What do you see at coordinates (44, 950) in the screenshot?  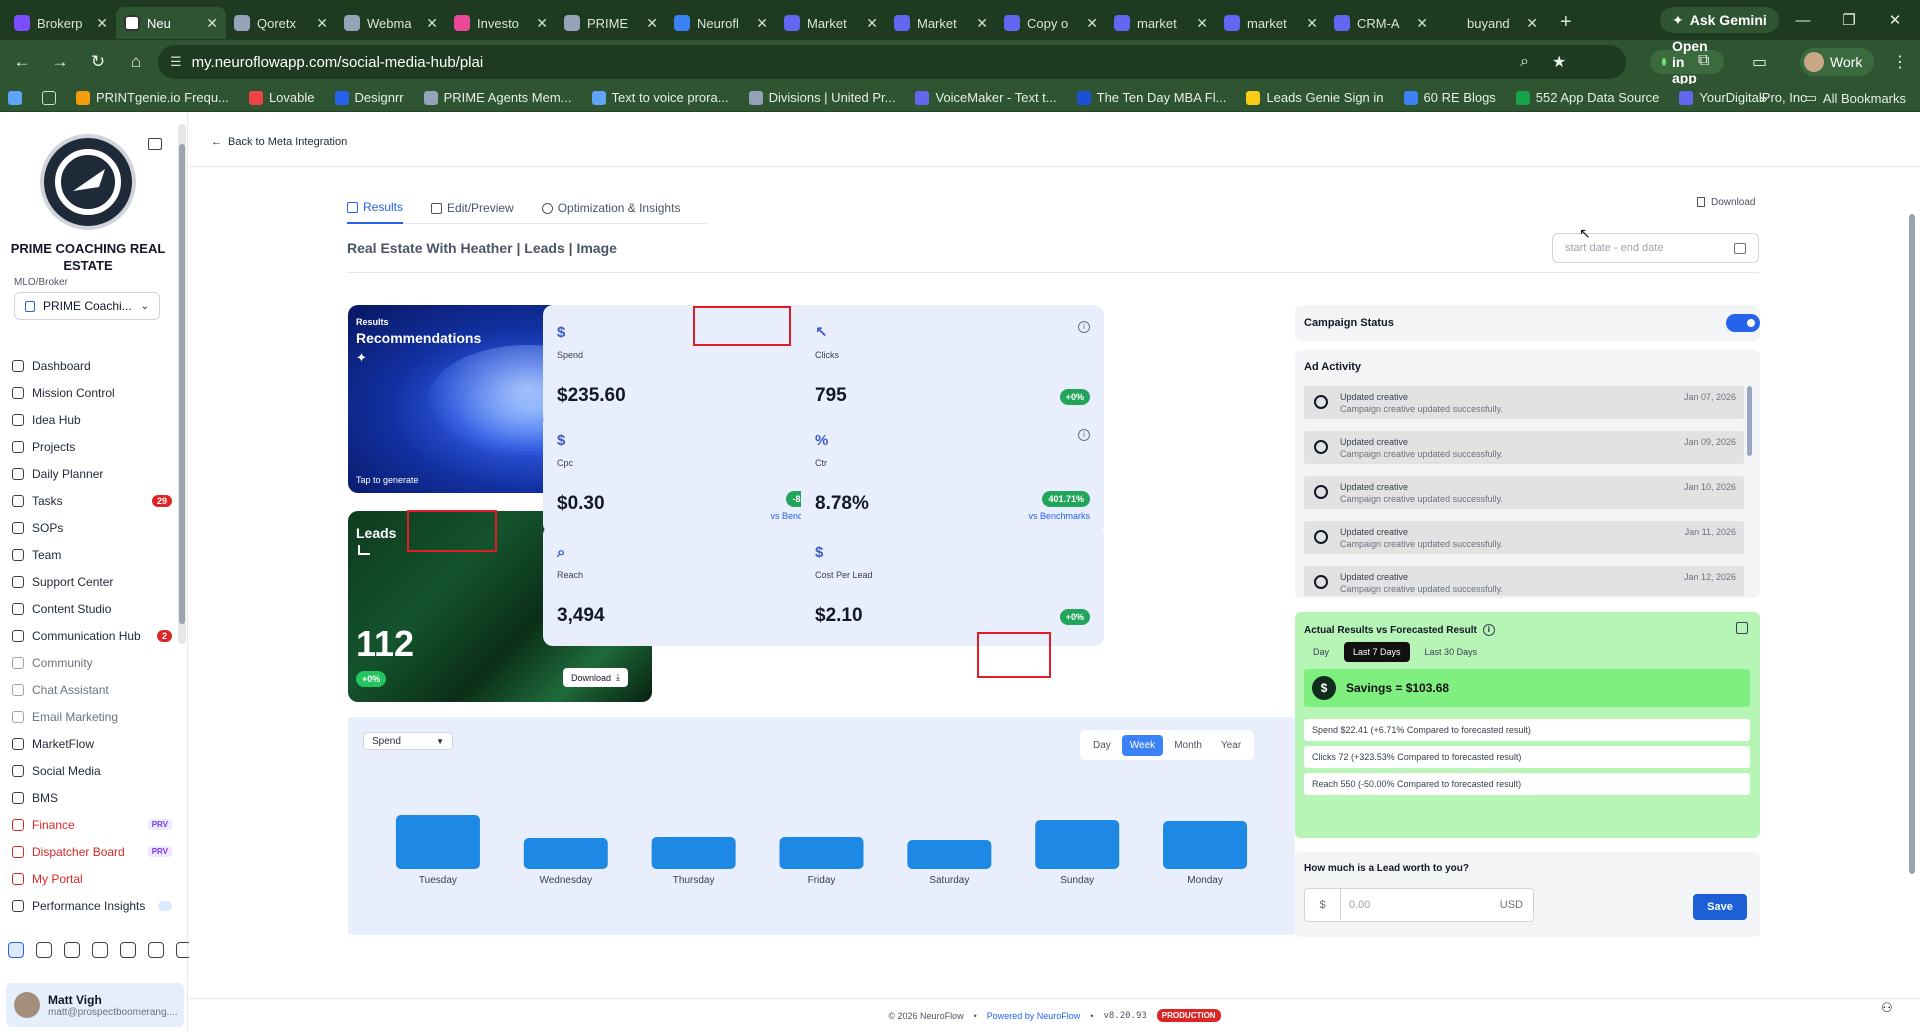 I see `video-icon` at bounding box center [44, 950].